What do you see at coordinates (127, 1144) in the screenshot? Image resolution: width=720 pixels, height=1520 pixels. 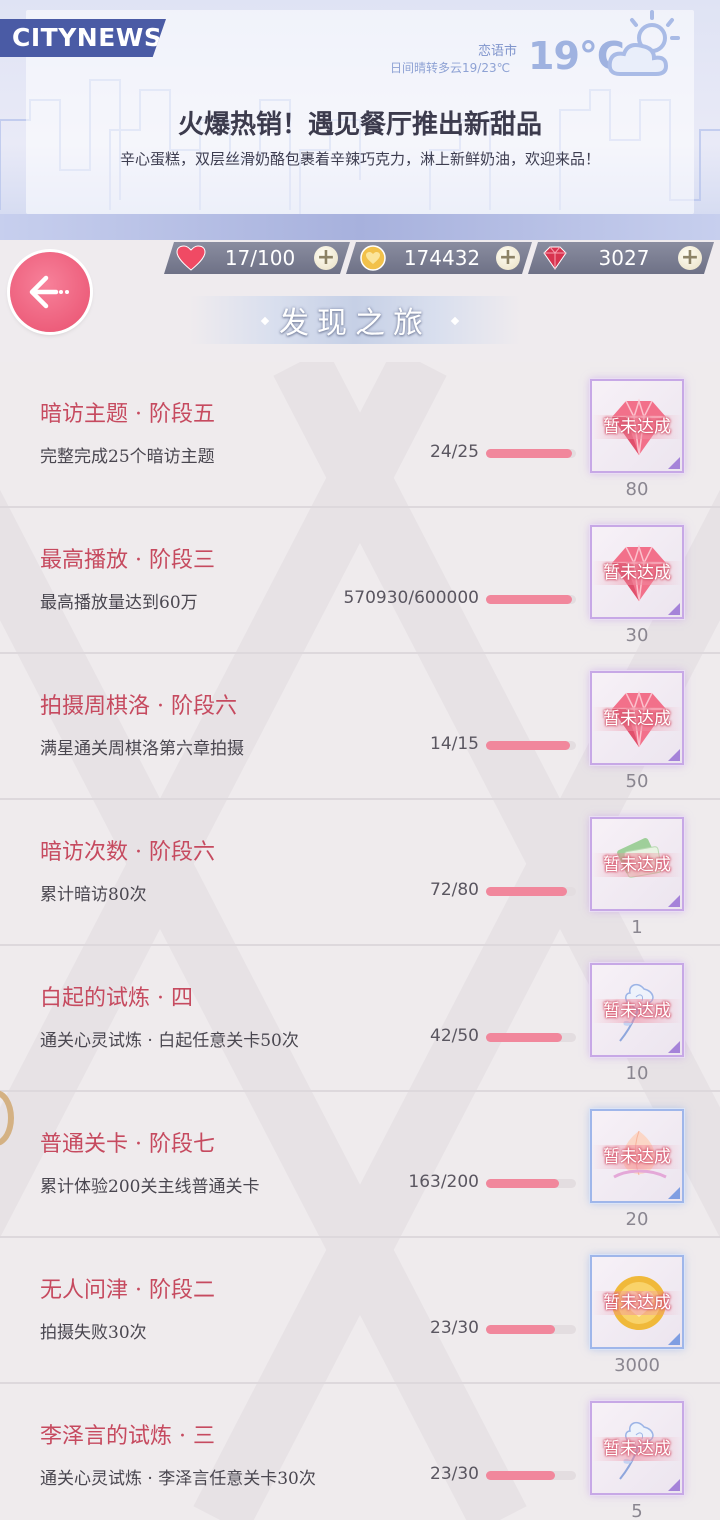 I see `achievement-title: 普通关卡 · 阶段七` at bounding box center [127, 1144].